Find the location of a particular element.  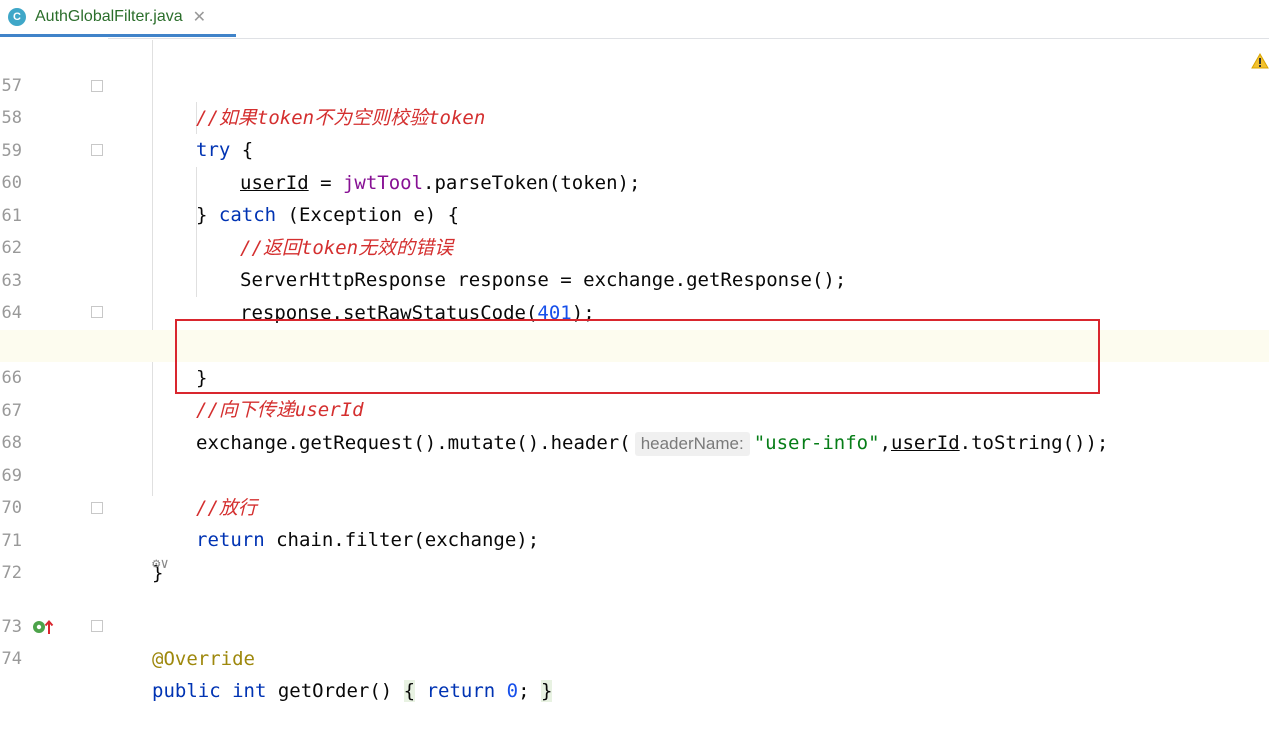

code-line: 72 is located at coordinates (634, 554).